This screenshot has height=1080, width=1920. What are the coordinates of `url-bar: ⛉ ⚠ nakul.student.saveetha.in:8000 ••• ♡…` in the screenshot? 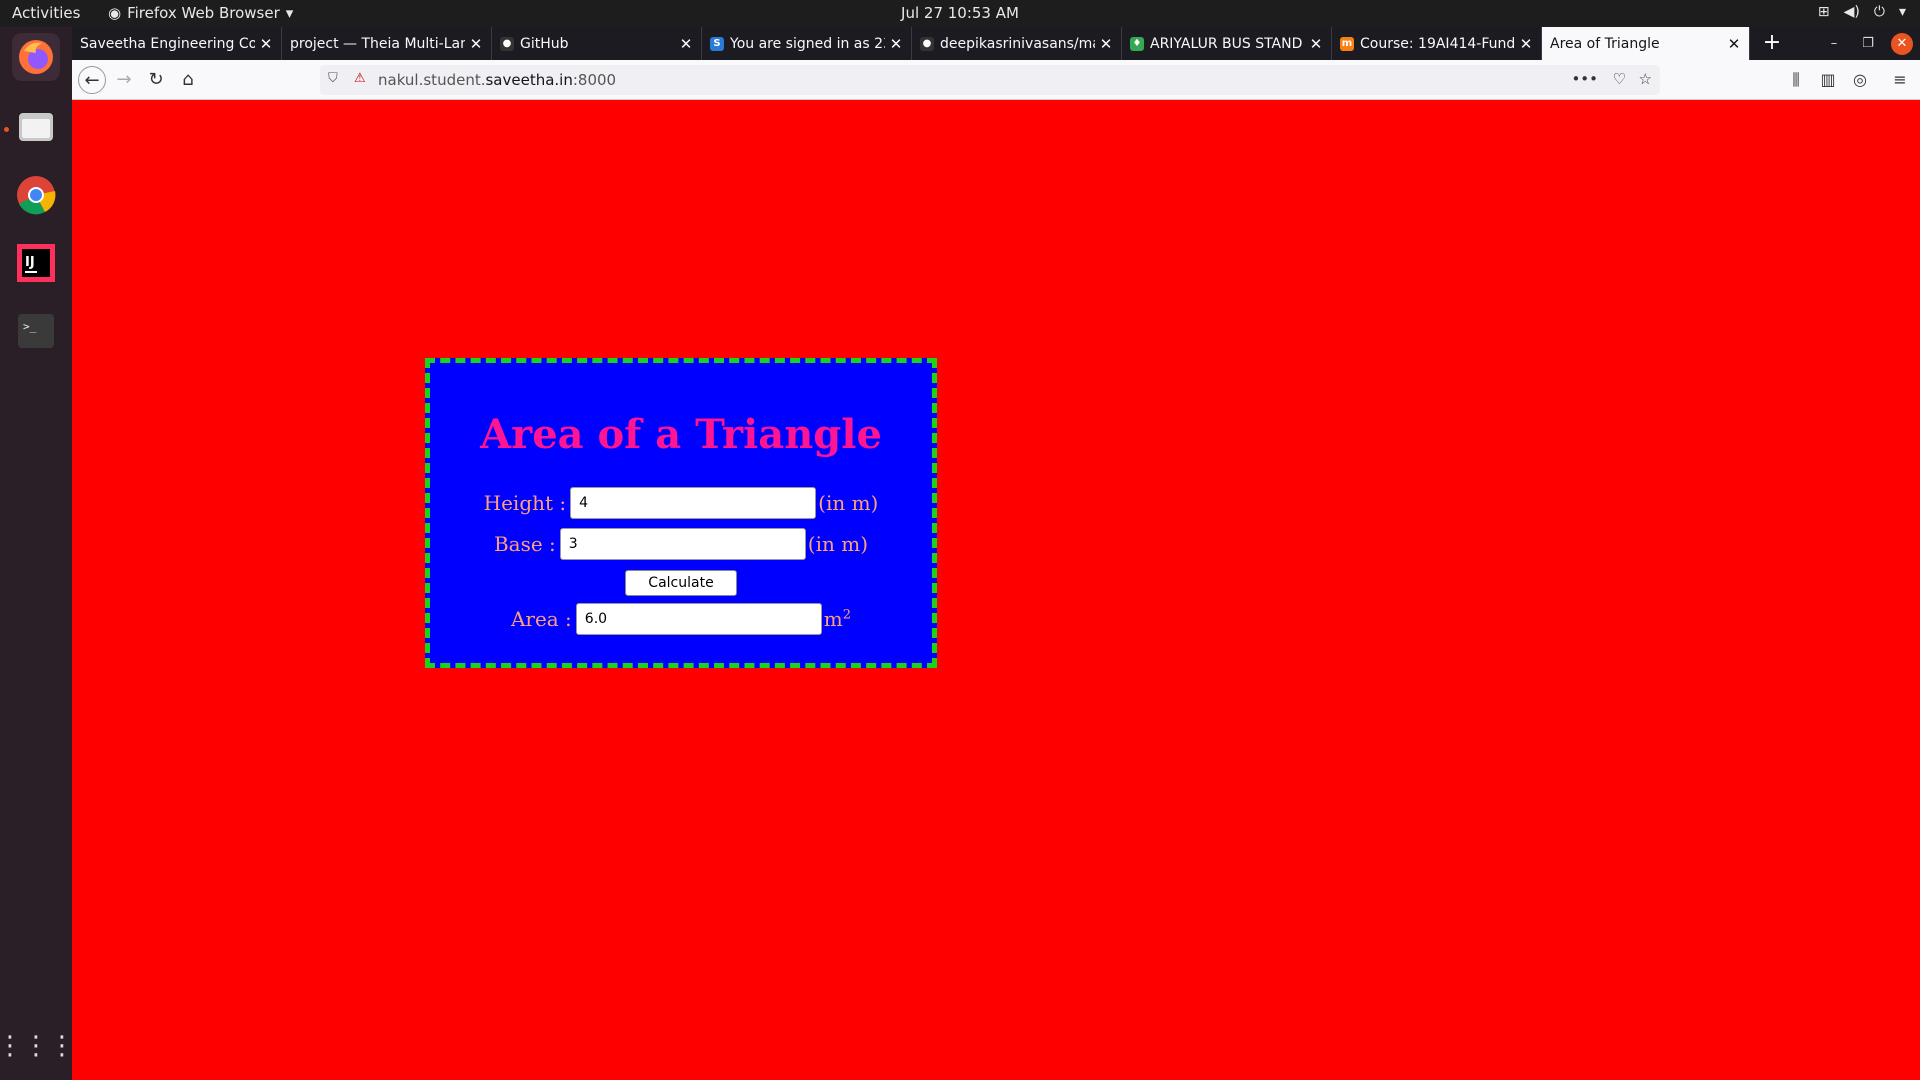 It's located at (990, 80).